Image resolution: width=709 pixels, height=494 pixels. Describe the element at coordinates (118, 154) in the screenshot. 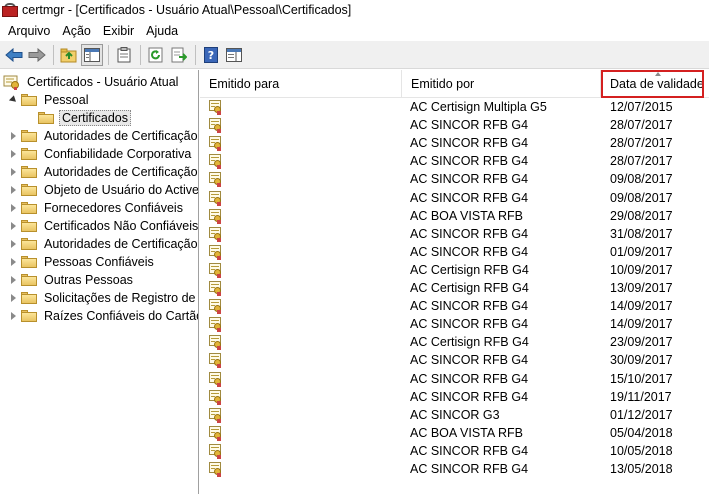

I see `tree-item-label: Confiabilidade Corporativa` at that location.